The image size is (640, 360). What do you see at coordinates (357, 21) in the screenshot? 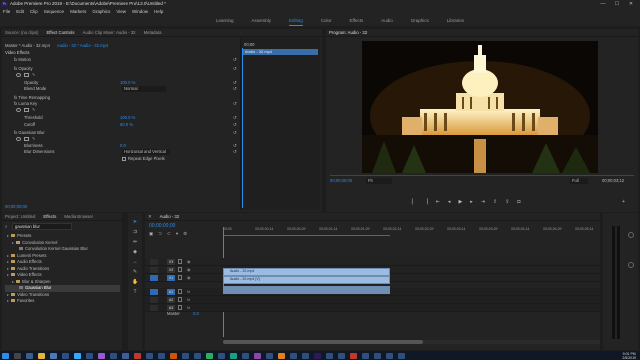
I see `workspace-effects: Effects` at bounding box center [357, 21].